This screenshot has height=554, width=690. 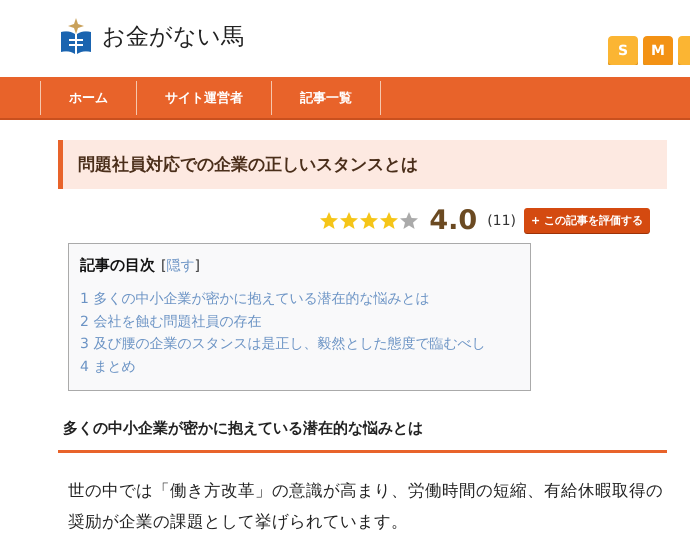 What do you see at coordinates (587, 220) in the screenshot?
I see `rate-article-button: + この記事を評価する` at bounding box center [587, 220].